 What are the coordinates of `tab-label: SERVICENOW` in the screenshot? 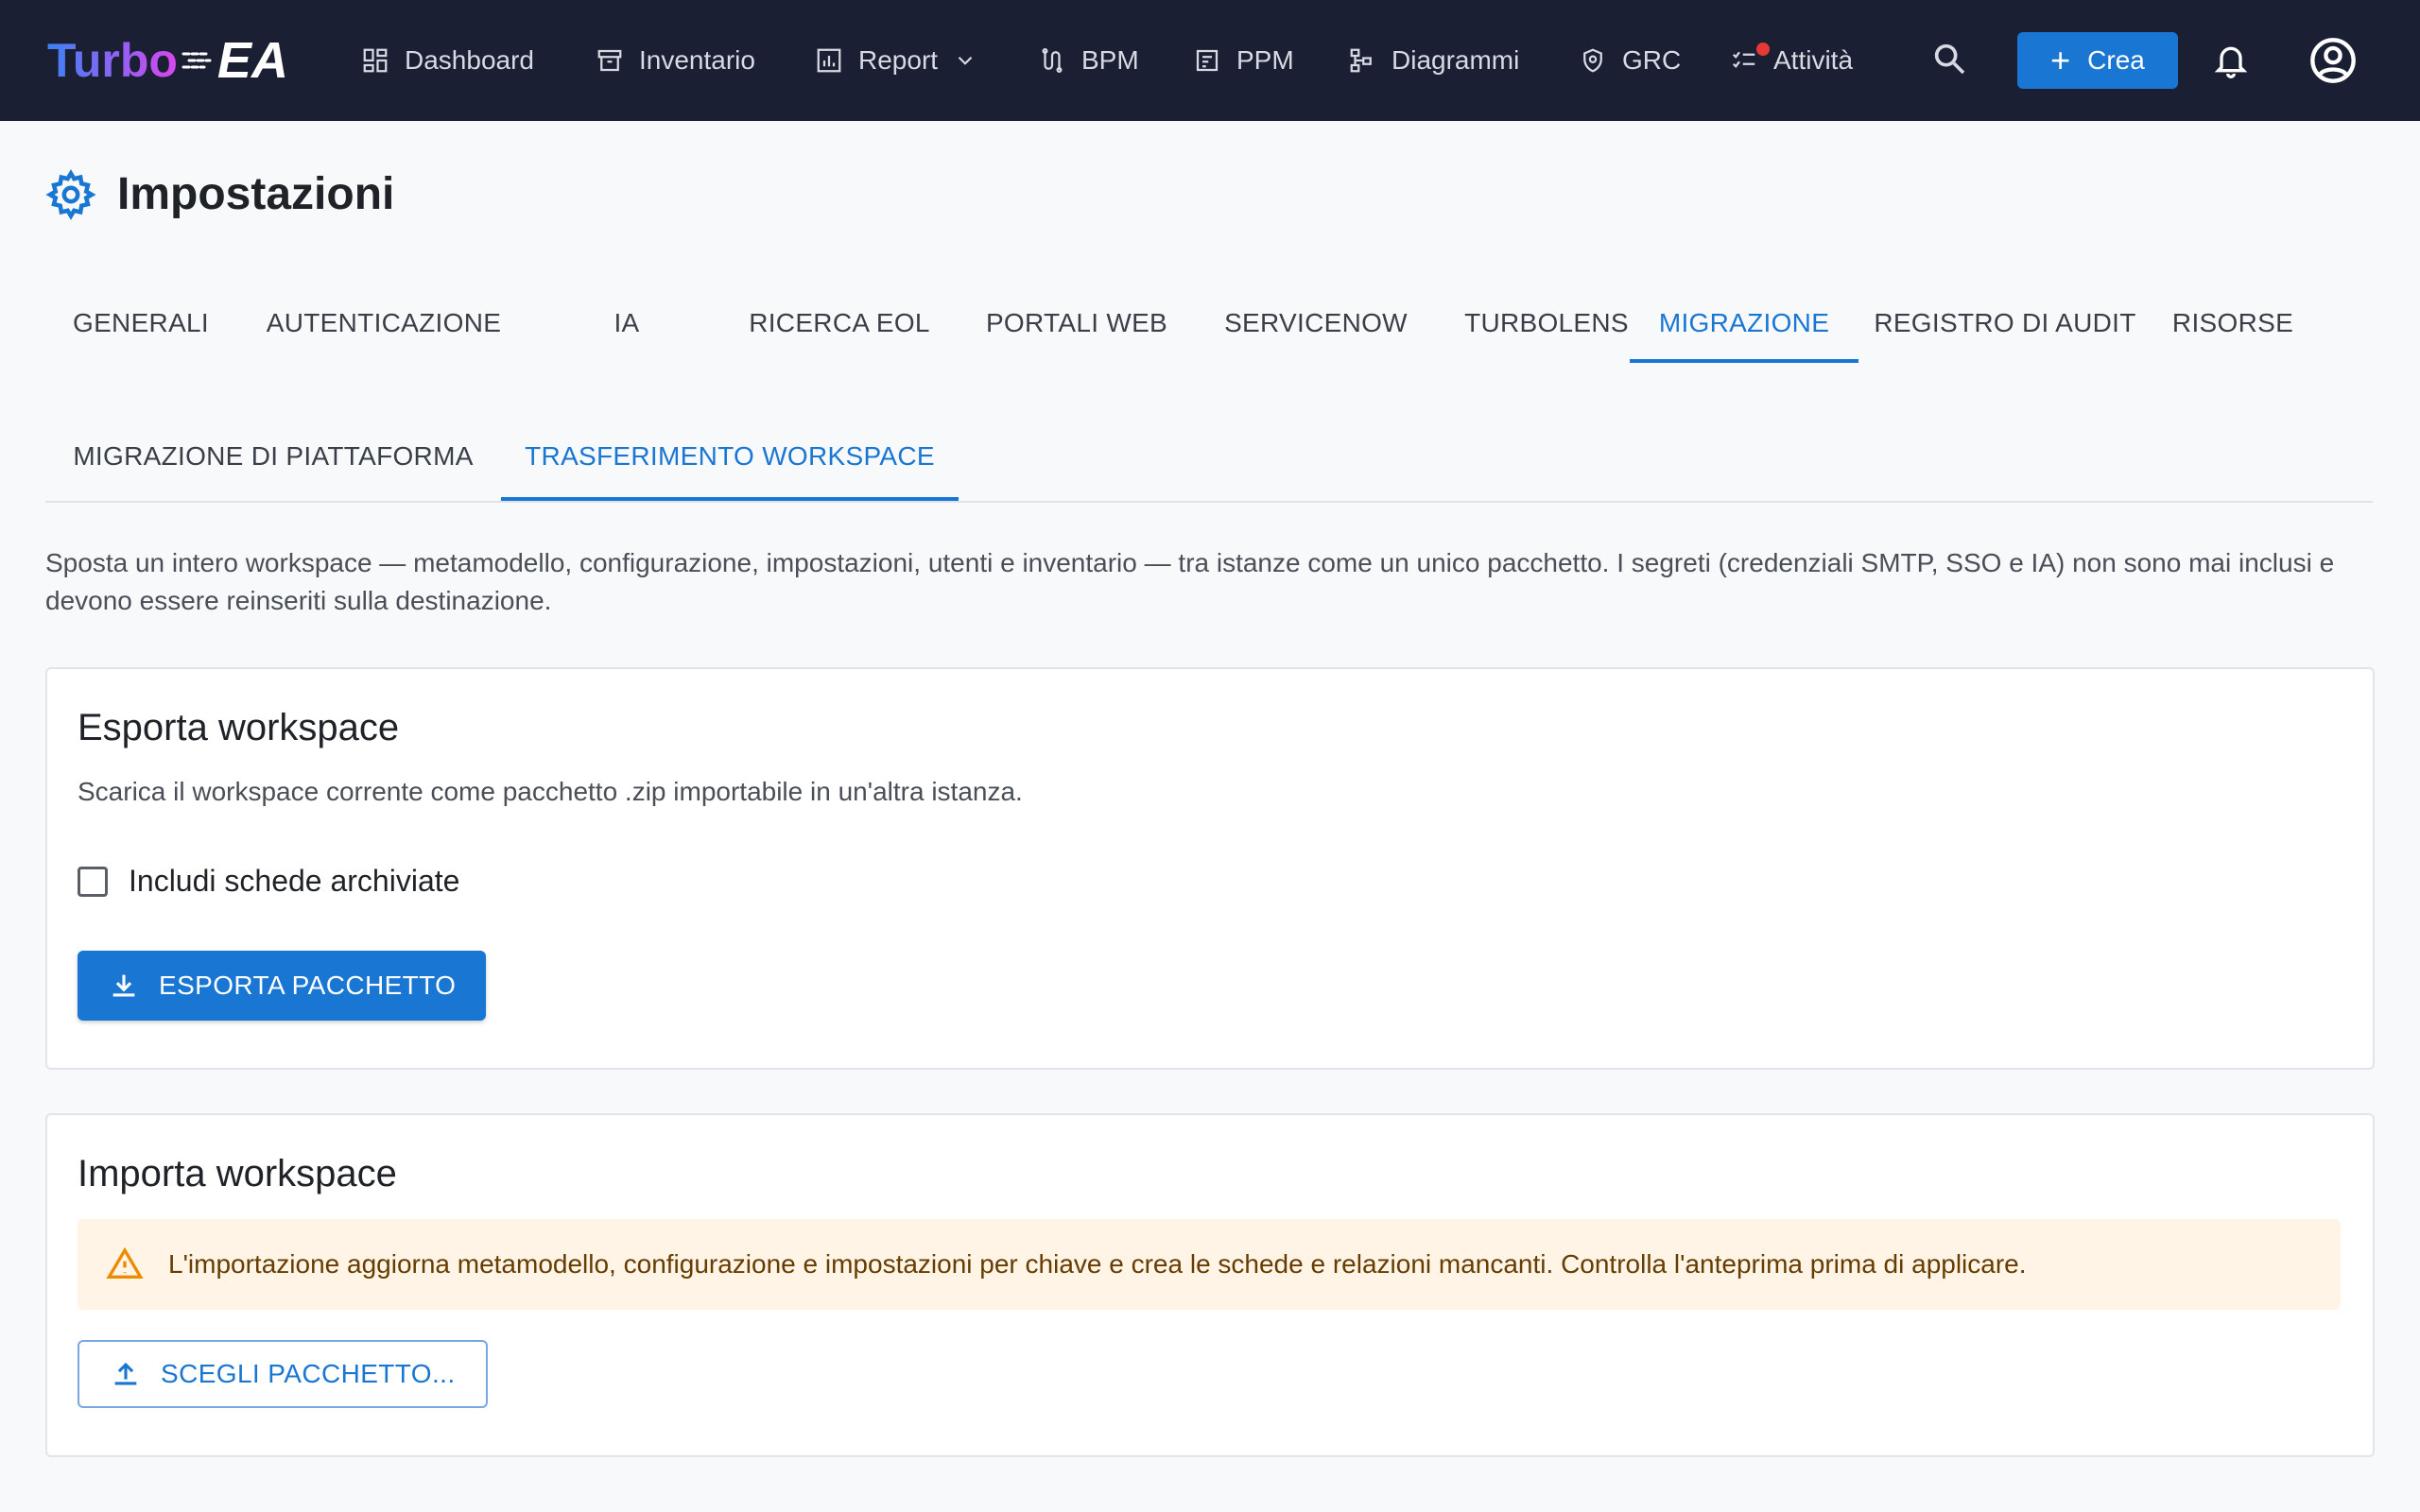 It's located at (1316, 322).